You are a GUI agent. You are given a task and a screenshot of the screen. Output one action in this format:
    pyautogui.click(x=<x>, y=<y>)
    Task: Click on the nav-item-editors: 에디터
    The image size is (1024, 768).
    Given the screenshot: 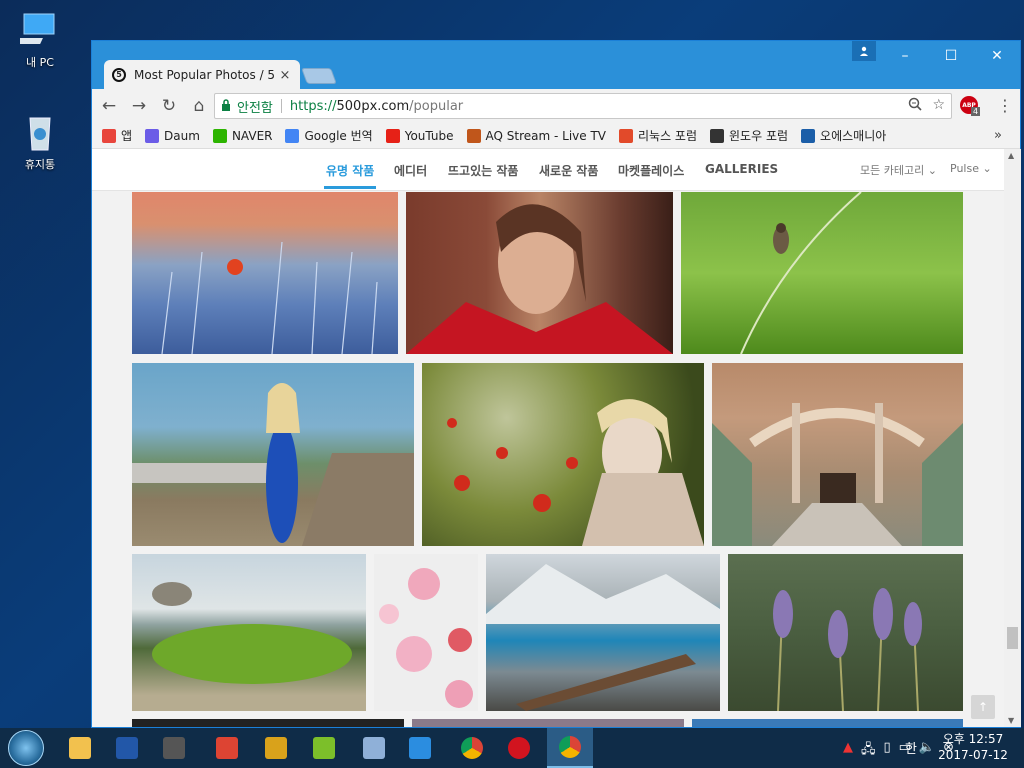 What is the action you would take?
    pyautogui.click(x=410, y=170)
    